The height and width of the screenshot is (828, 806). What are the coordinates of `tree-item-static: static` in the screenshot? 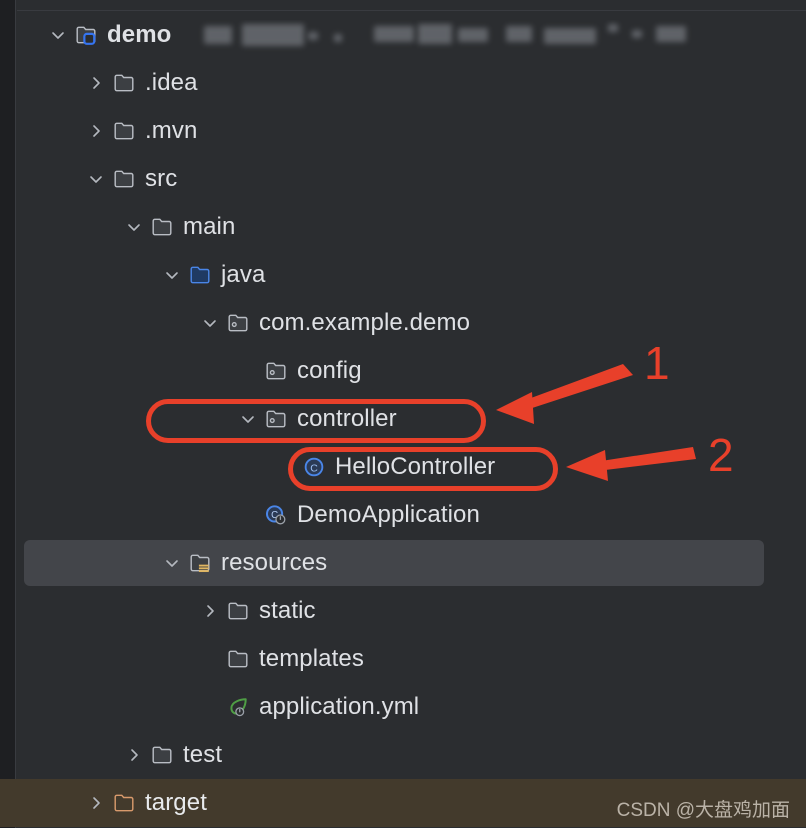 It's located at (411, 611).